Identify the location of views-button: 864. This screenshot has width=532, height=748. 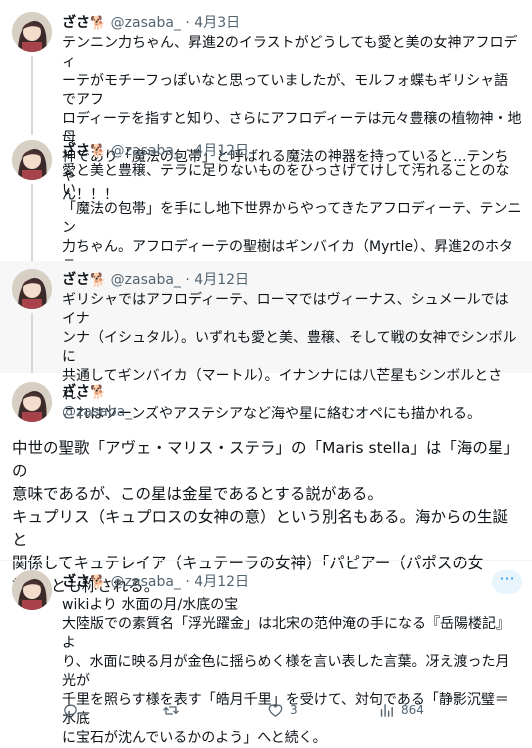
(401, 710).